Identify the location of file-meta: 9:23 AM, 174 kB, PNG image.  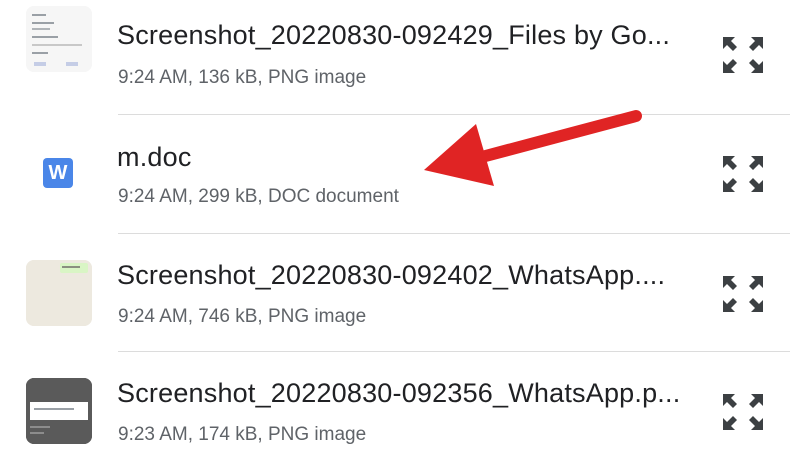
(242, 434).